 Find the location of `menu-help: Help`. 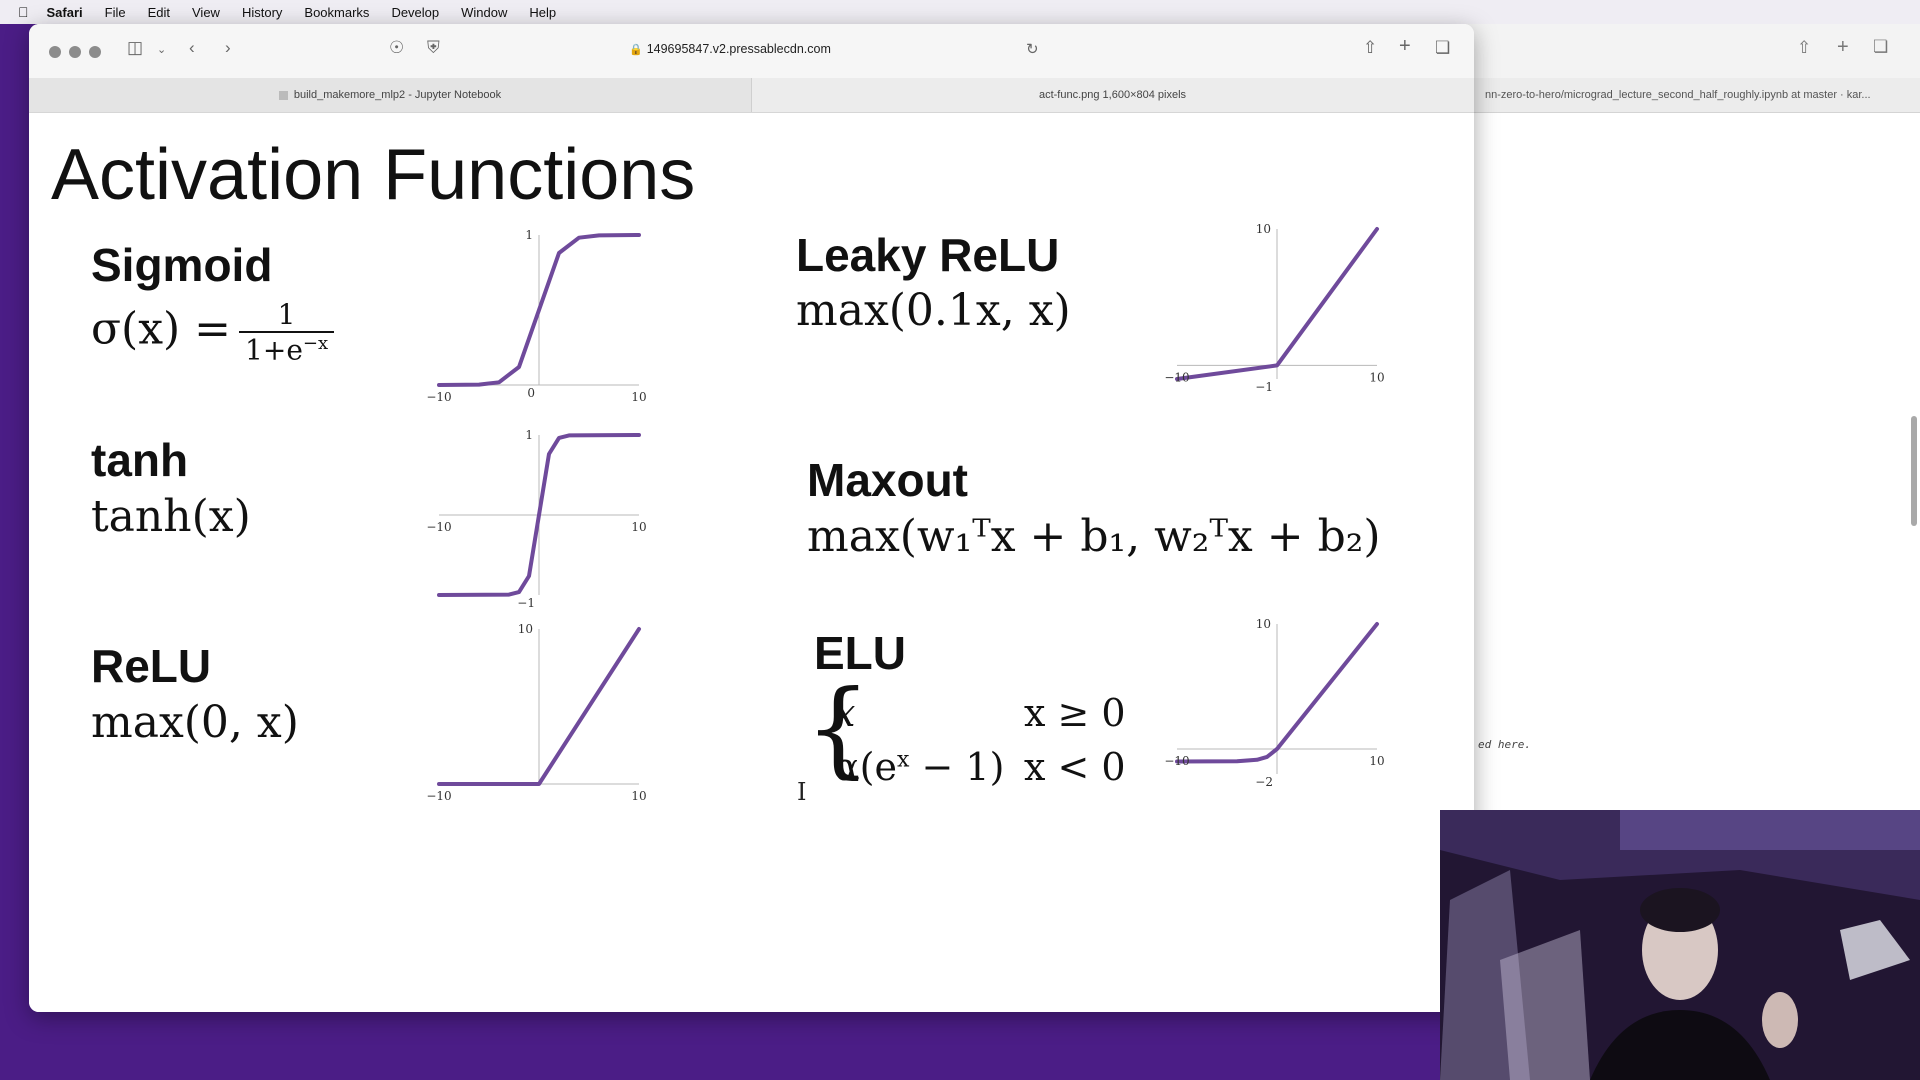

menu-help: Help is located at coordinates (542, 12).